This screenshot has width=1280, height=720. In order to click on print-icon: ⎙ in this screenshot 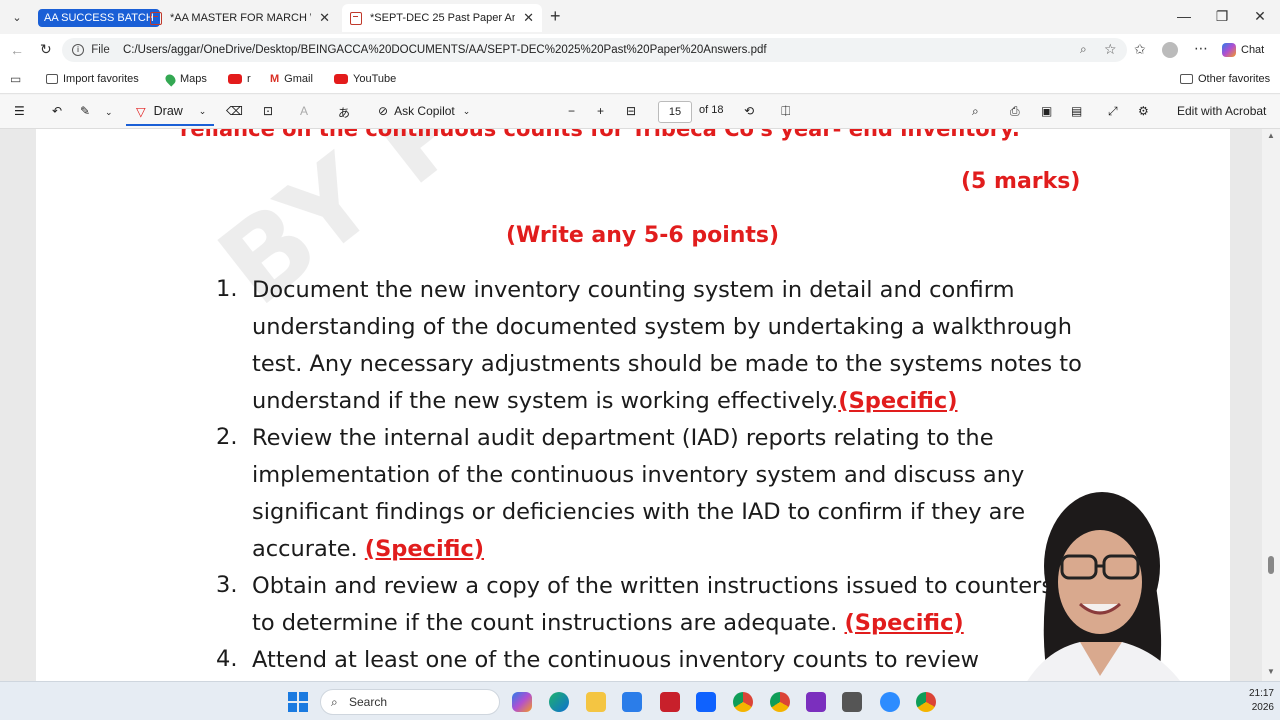, I will do `click(1015, 111)`.